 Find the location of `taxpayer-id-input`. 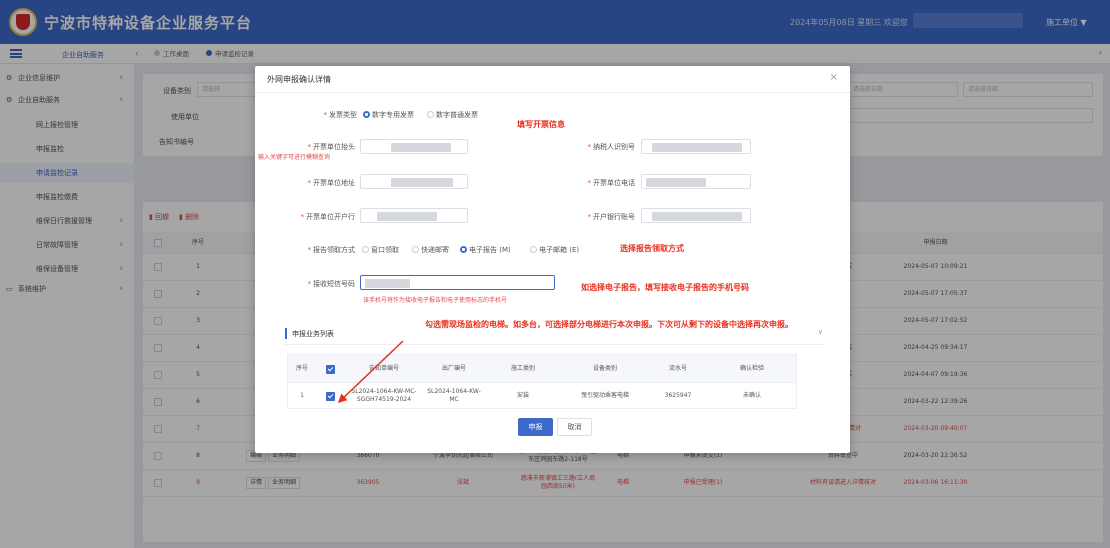

taxpayer-id-input is located at coordinates (696, 146).